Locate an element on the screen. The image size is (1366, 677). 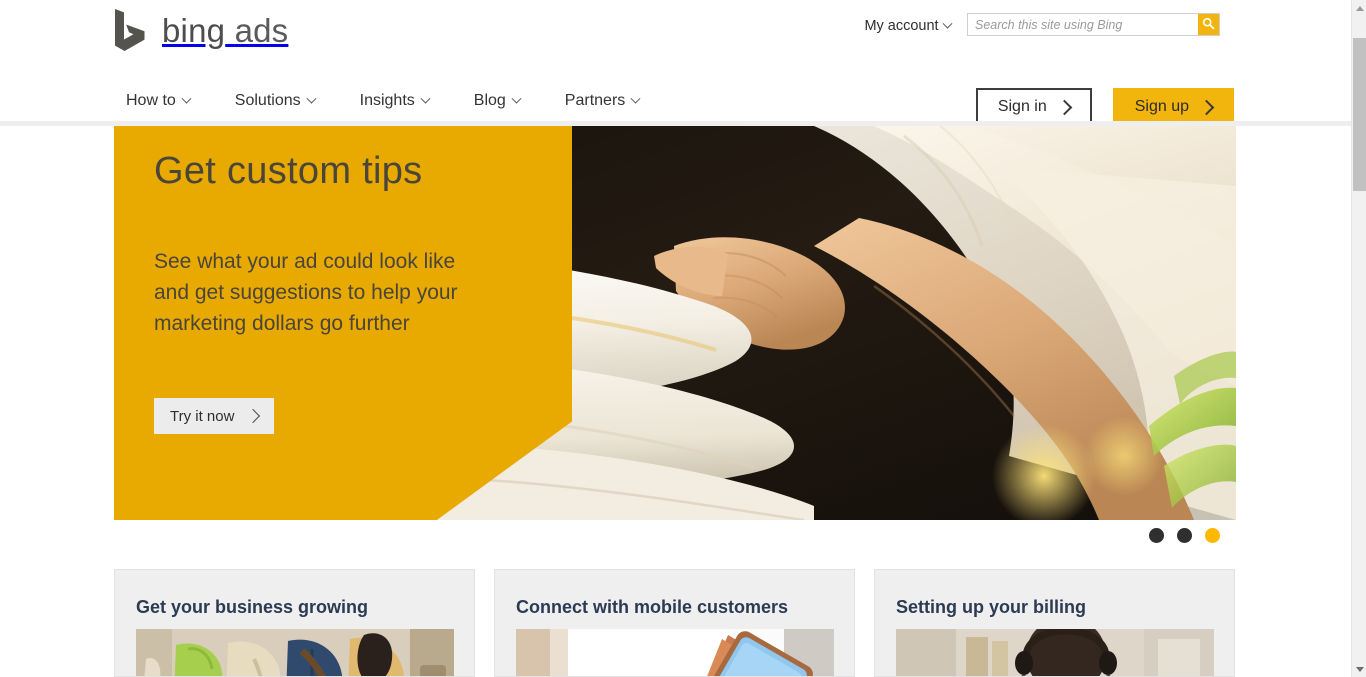
card-title: Connect with mobile customers is located at coordinates (652, 607).